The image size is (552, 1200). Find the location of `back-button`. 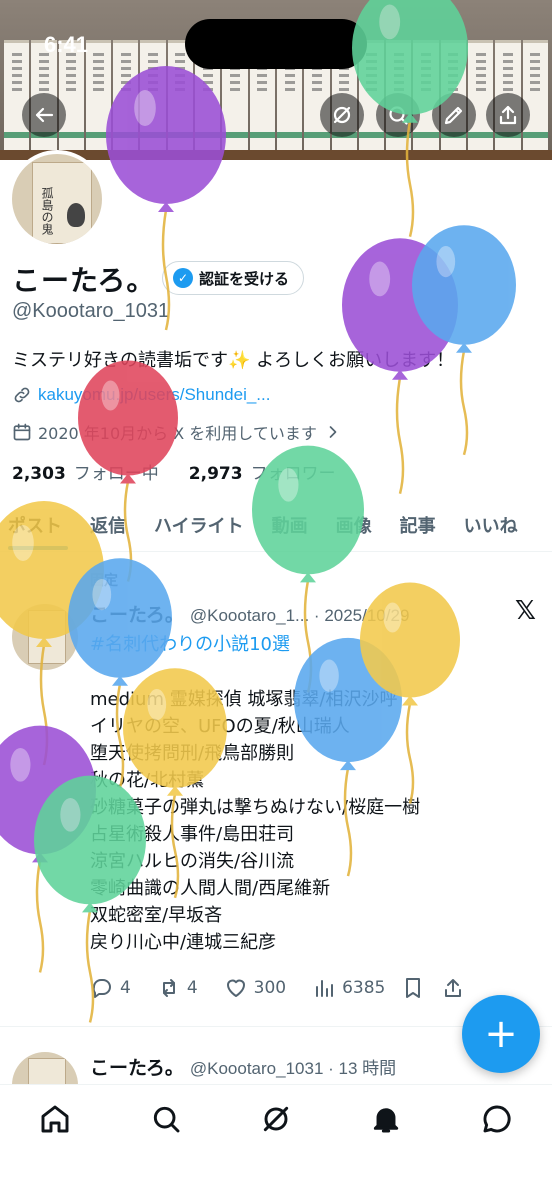

back-button is located at coordinates (44, 115).